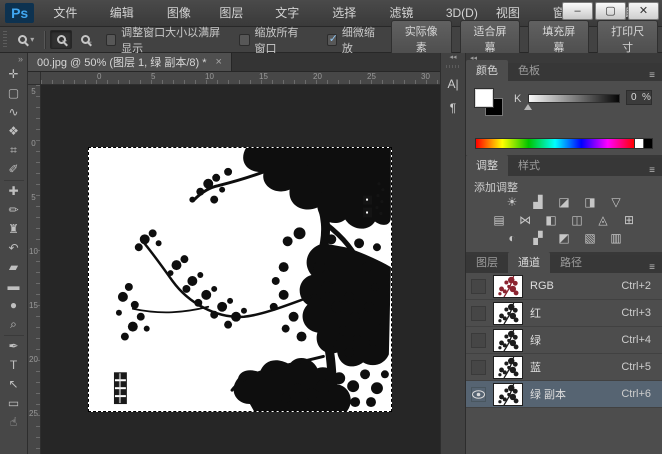 This screenshot has height=454, width=662. I want to click on spectrum-white-swatch, so click(638, 143).